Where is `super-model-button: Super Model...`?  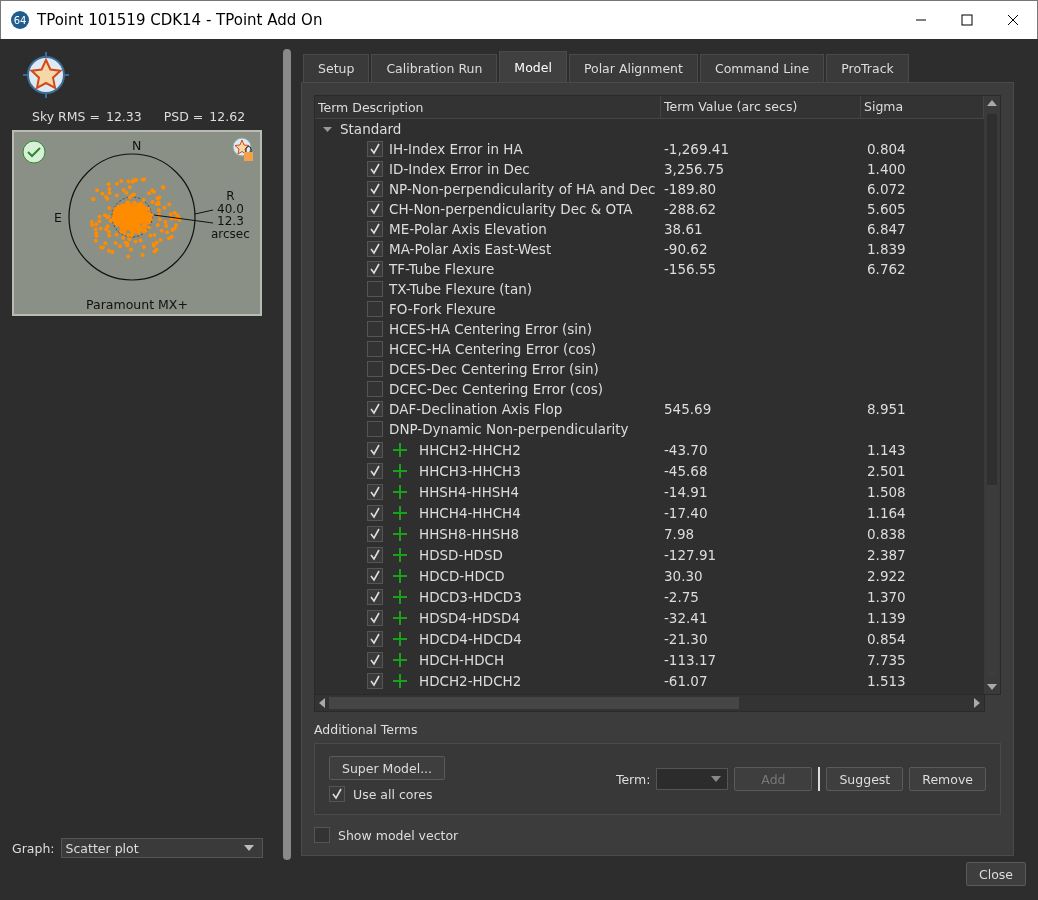 super-model-button: Super Model... is located at coordinates (387, 768).